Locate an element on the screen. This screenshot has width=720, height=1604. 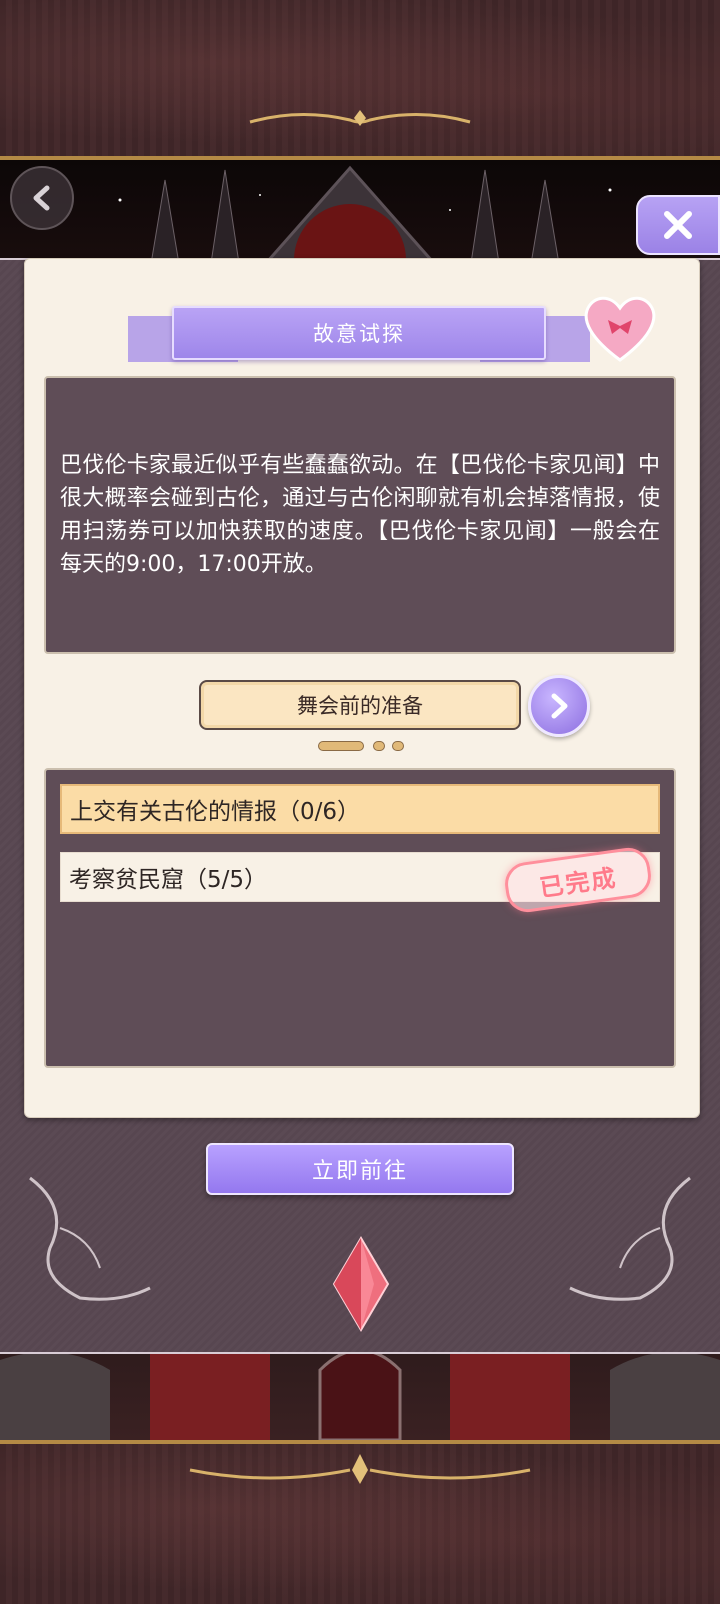
page-indicator is located at coordinates (363, 746).